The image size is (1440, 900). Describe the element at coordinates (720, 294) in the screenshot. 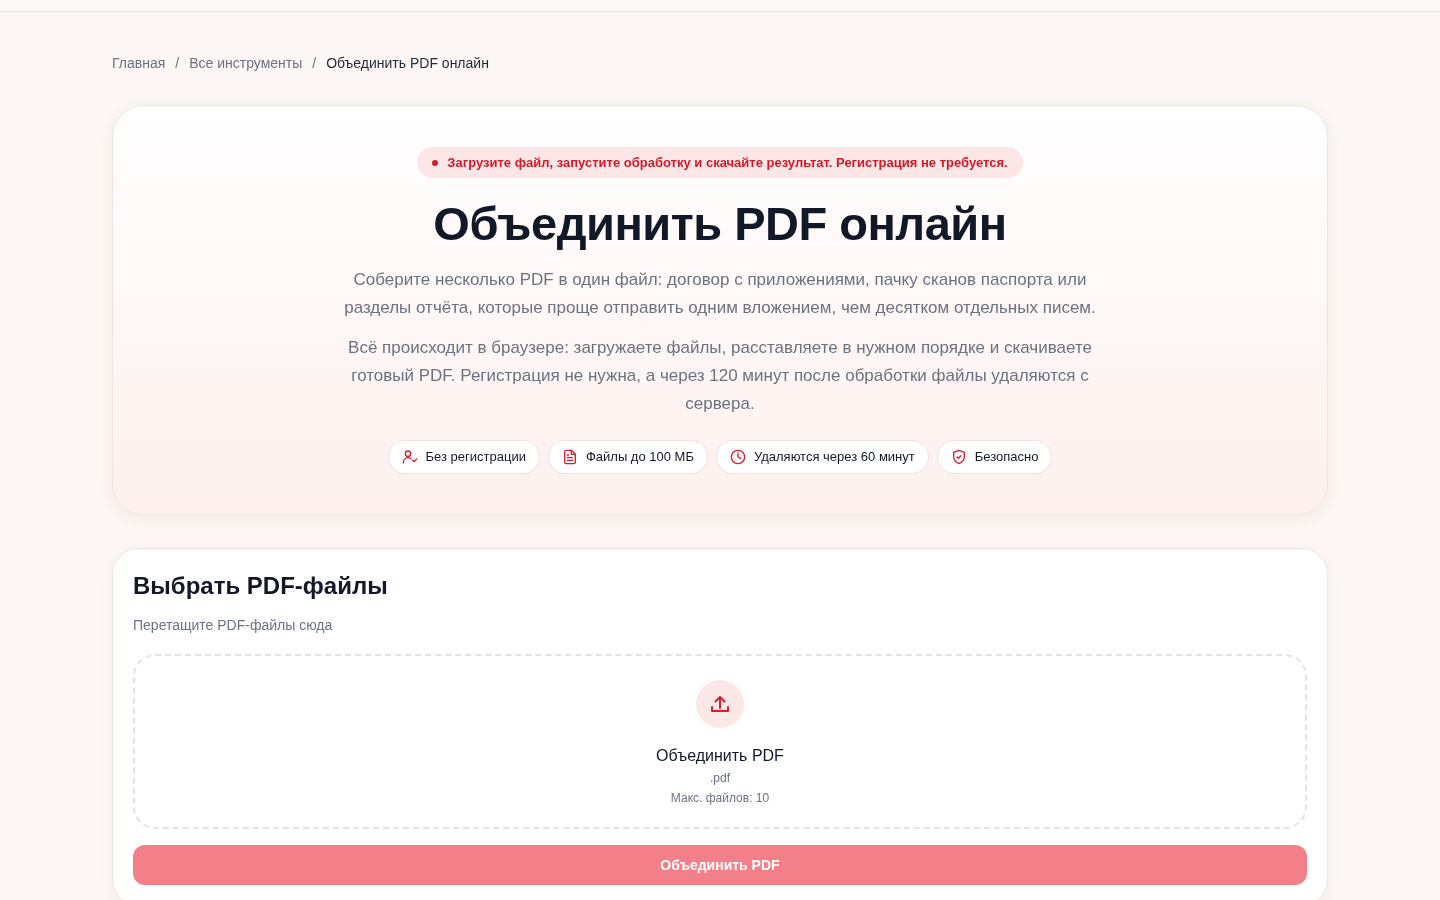

I see `intro-paragraph: Соберите несколько PDF в один файл: договор с приложениями, пачку сканов паспорта или разделы отчёта, которые проще отправить одним вложением, чем десятком отдельных писем.` at that location.